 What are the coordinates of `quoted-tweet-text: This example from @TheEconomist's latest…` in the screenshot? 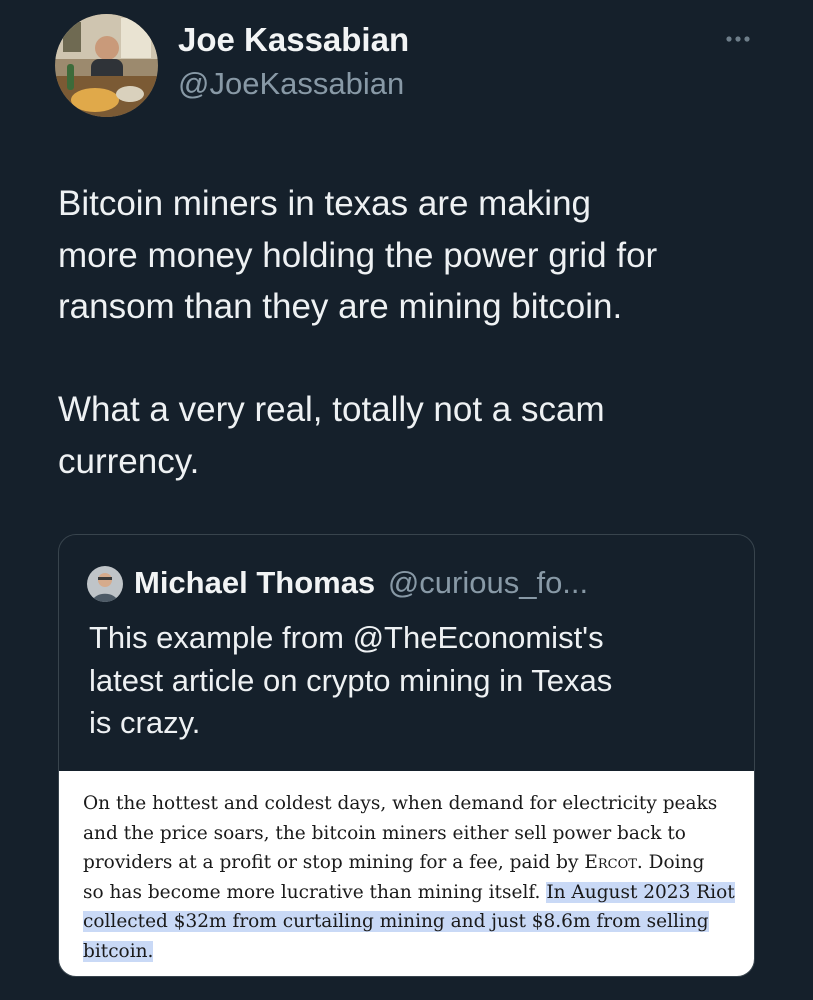 It's located at (409, 681).